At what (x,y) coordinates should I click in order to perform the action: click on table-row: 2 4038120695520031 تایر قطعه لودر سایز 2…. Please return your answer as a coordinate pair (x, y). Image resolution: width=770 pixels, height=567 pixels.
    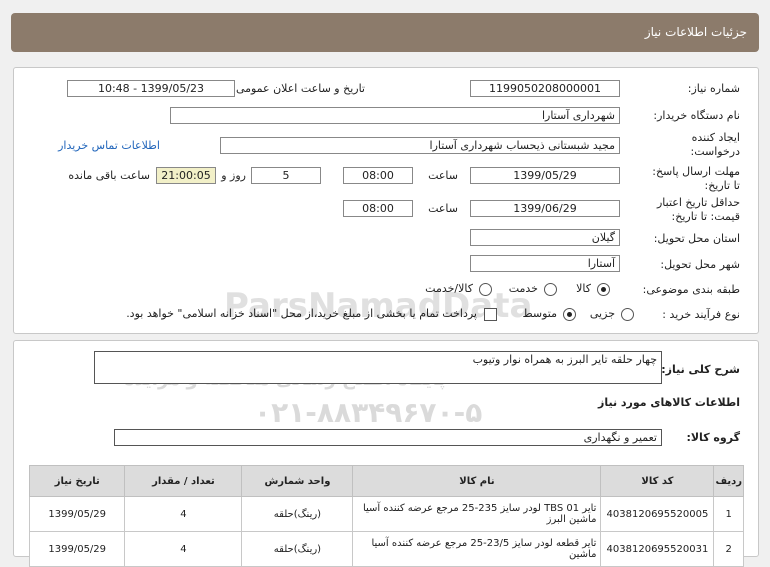
    Looking at the image, I should click on (386, 549).